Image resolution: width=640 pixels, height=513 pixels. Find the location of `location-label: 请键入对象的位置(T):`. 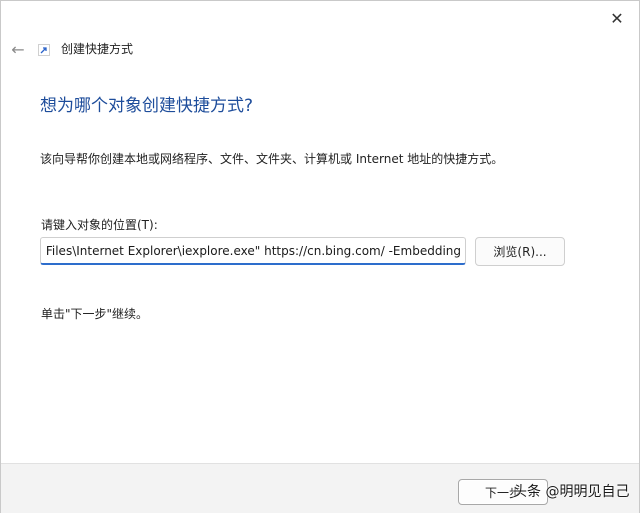

location-label: 请键入对象的位置(T): is located at coordinates (99, 225).